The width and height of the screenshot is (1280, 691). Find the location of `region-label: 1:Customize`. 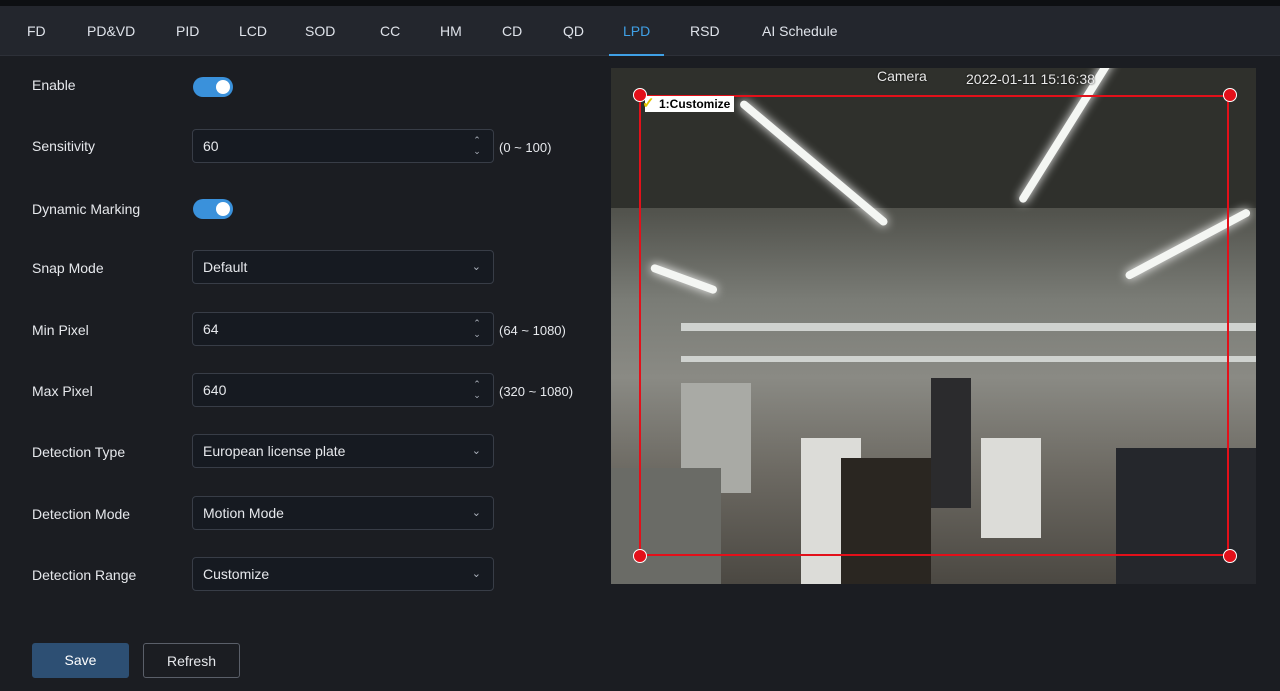

region-label: 1:Customize is located at coordinates (690, 104).